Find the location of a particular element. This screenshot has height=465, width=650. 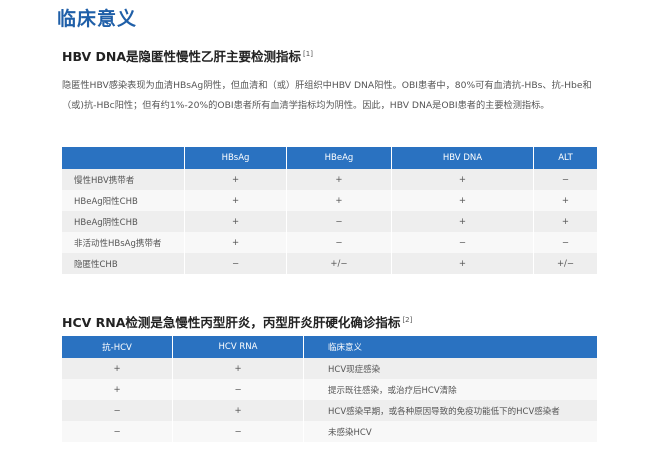

table-row: − − 未感染HCV is located at coordinates (330, 431).